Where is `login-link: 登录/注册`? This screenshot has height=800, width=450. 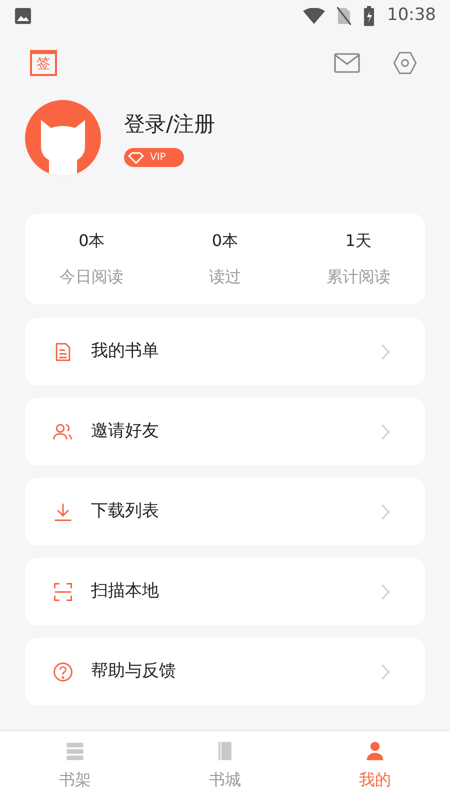 login-link: 登录/注册 is located at coordinates (170, 124).